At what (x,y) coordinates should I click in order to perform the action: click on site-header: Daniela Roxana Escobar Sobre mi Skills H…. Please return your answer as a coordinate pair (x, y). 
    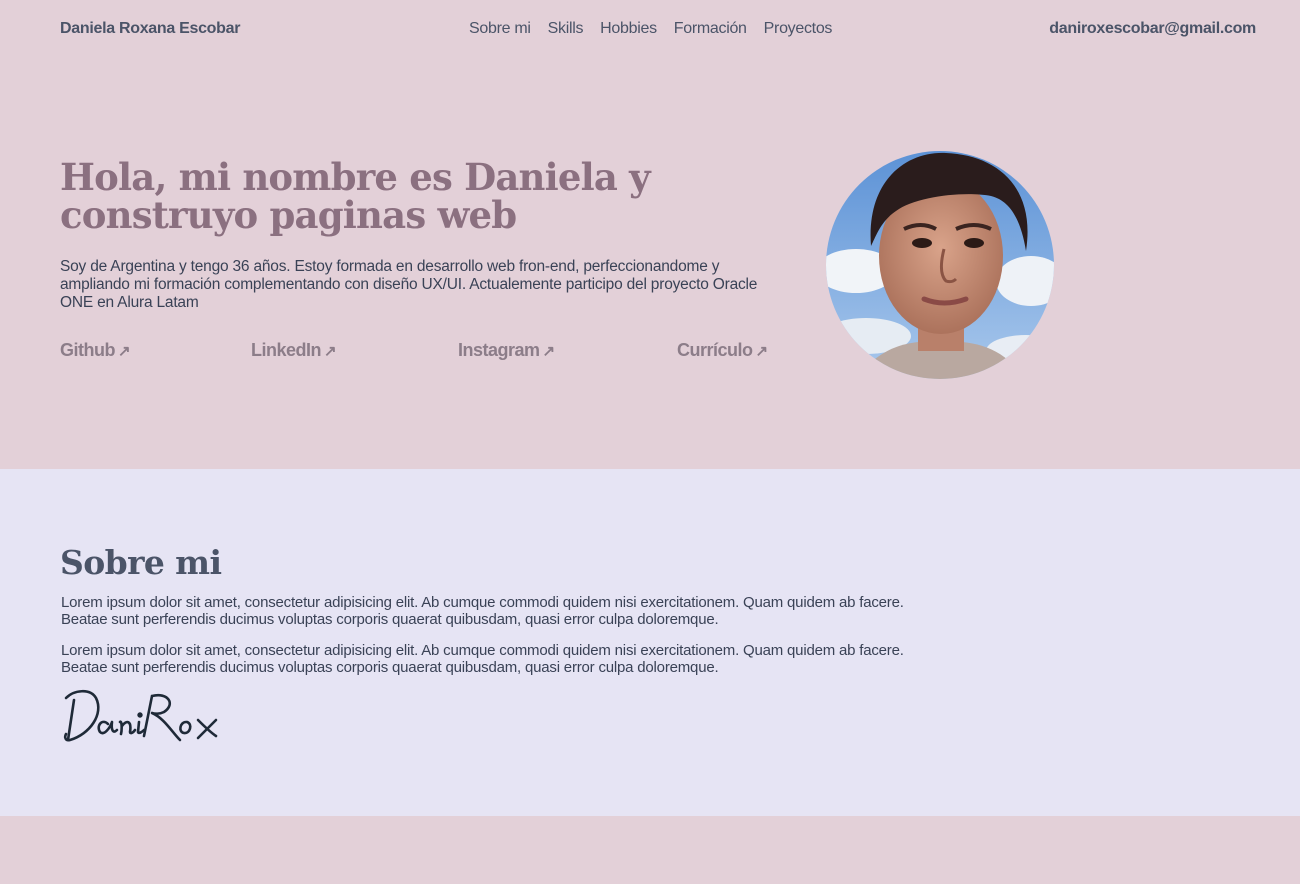
    Looking at the image, I should click on (650, 31).